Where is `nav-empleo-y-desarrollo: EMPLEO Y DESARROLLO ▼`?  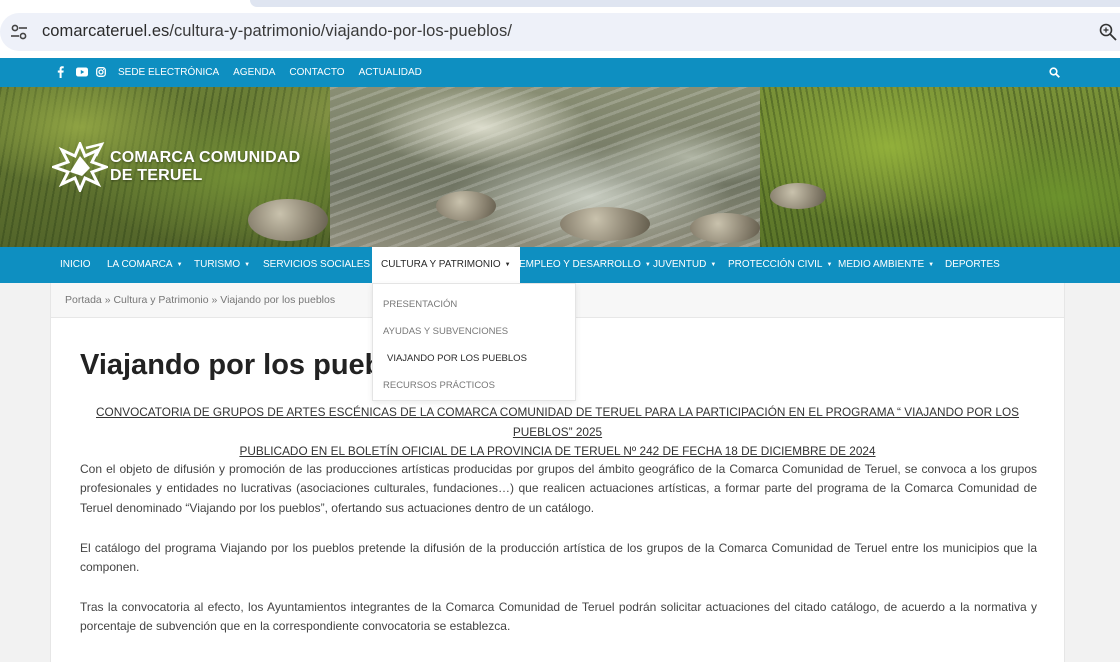
nav-empleo-y-desarrollo: EMPLEO Y DESARROLLO ▼ is located at coordinates (585, 265).